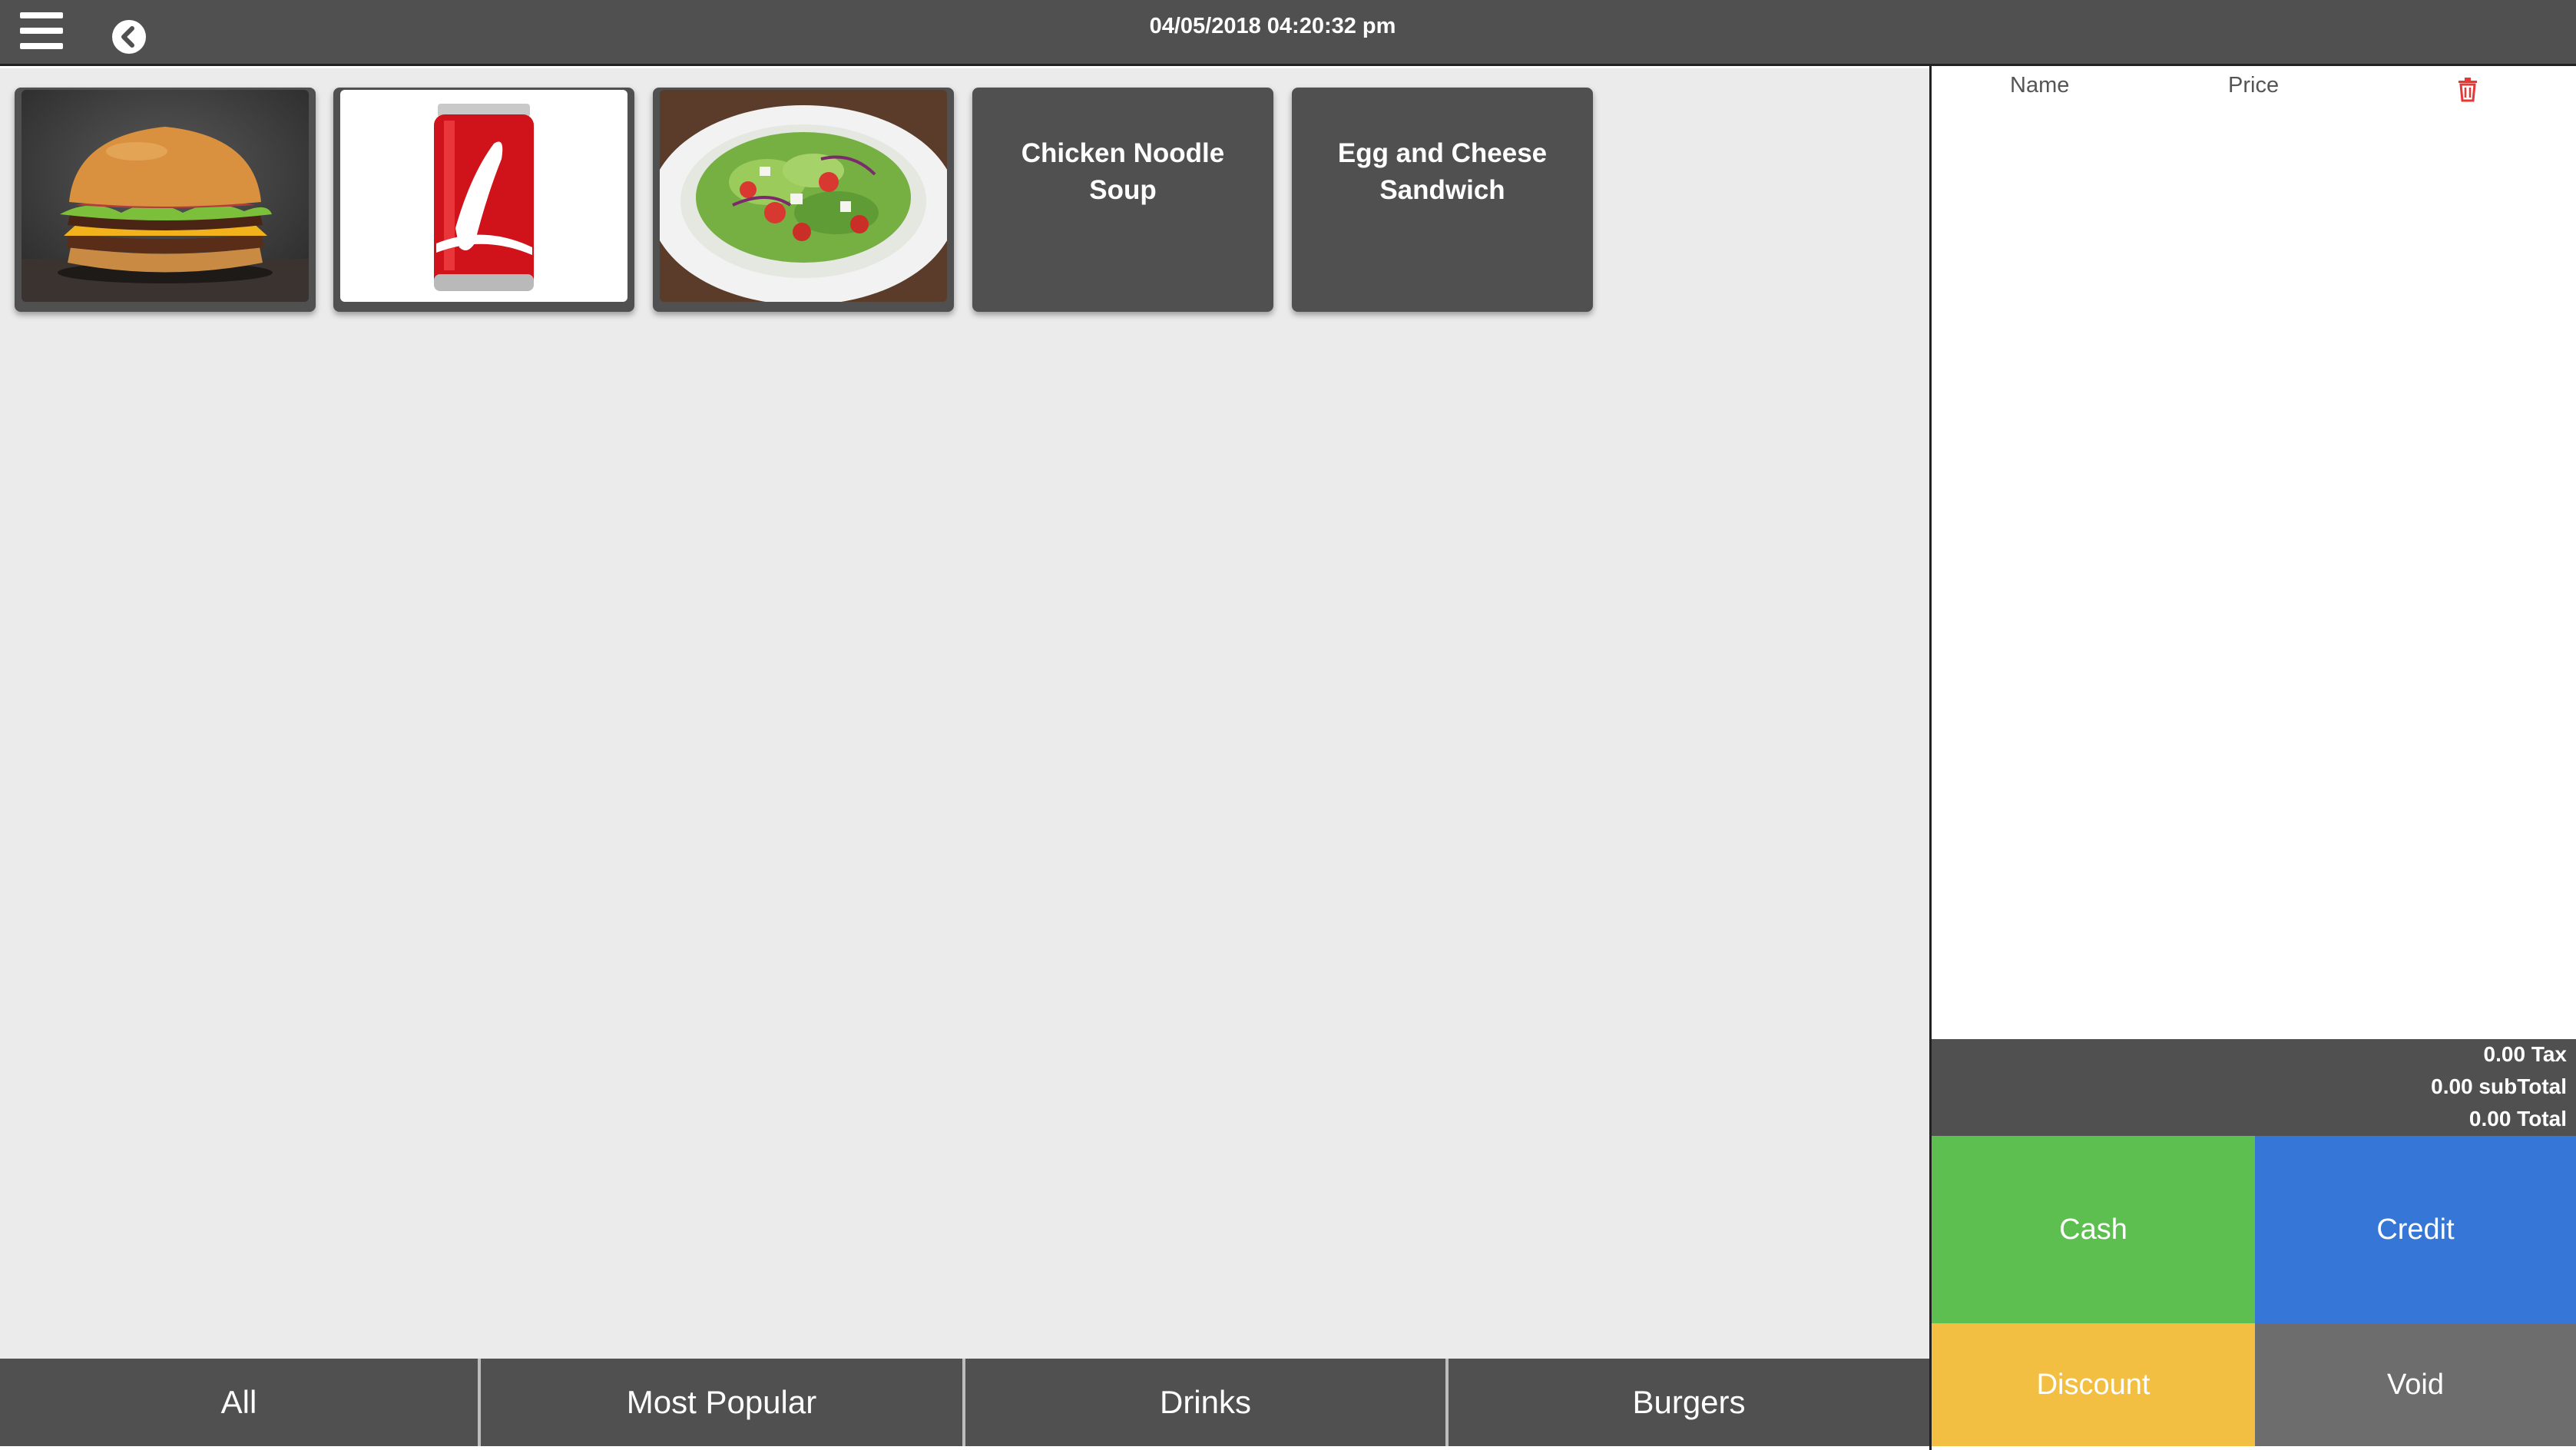 The width and height of the screenshot is (2576, 1450). What do you see at coordinates (1123, 171) in the screenshot?
I see `product-name: Chicken Noodle Soup` at bounding box center [1123, 171].